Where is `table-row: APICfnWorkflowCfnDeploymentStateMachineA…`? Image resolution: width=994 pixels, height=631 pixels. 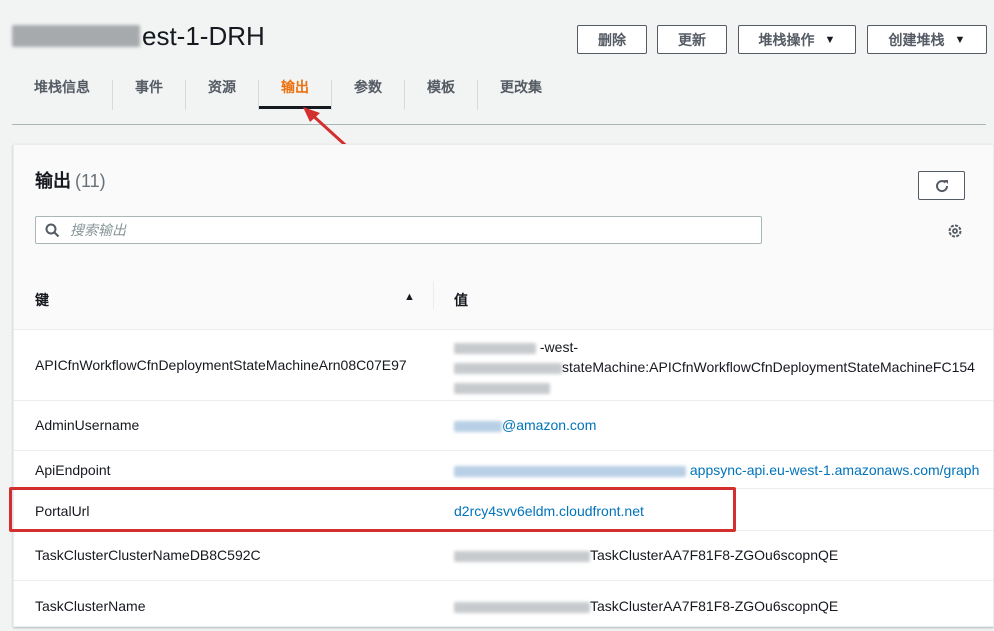 table-row: APICfnWorkflowCfnDeploymentStateMachineA… is located at coordinates (503, 365).